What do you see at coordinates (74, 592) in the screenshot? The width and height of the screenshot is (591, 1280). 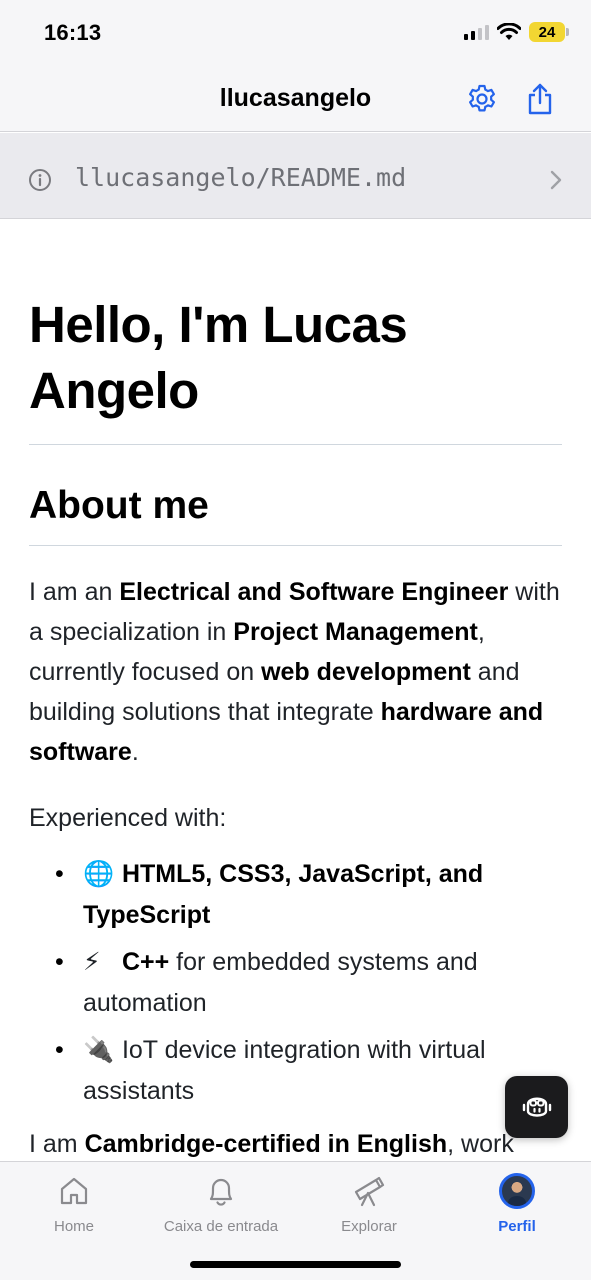 I see `text-span: I am an` at bounding box center [74, 592].